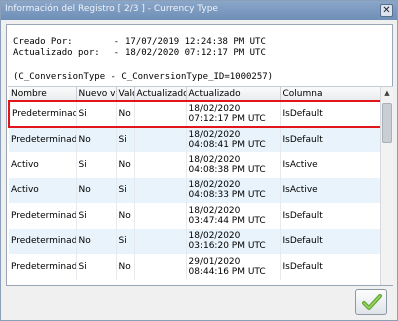 The image size is (398, 321). What do you see at coordinates (125, 94) in the screenshot?
I see `column-header: Valo` at bounding box center [125, 94].